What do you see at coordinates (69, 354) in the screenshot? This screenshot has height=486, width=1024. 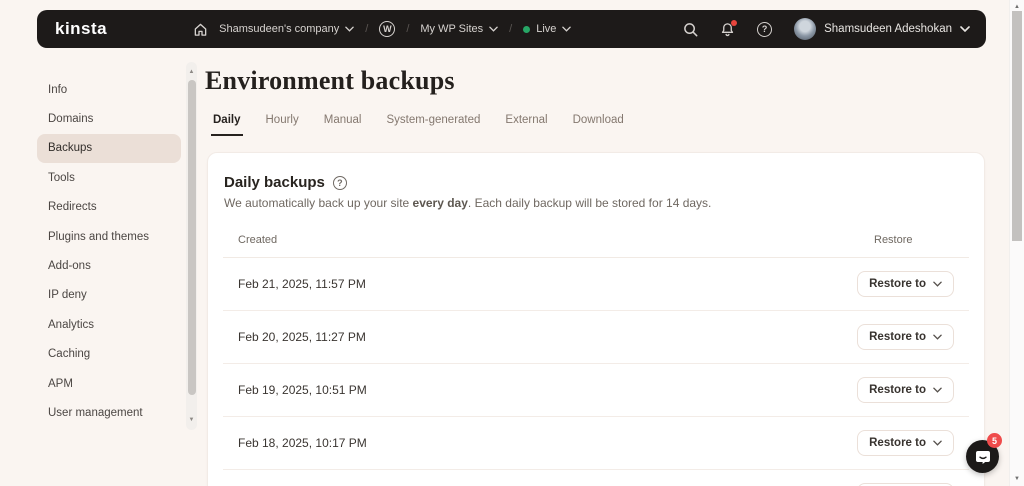 I see `sidebar-item-label: Caching` at bounding box center [69, 354].